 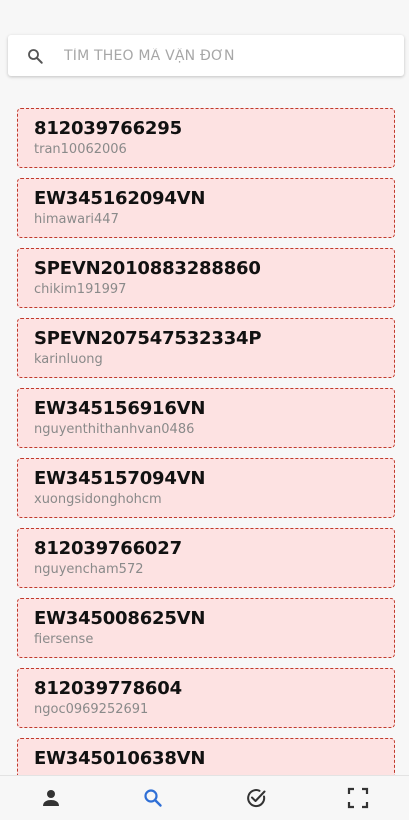 What do you see at coordinates (148, 338) in the screenshot?
I see `shipment-code: SPEVN207547532334P` at bounding box center [148, 338].